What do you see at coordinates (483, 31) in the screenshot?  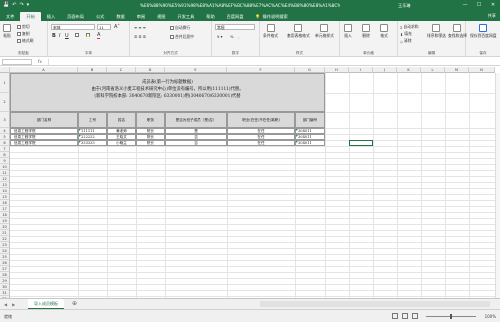 I see `save-to-baidu-button: 保存到百度网盘` at bounding box center [483, 31].